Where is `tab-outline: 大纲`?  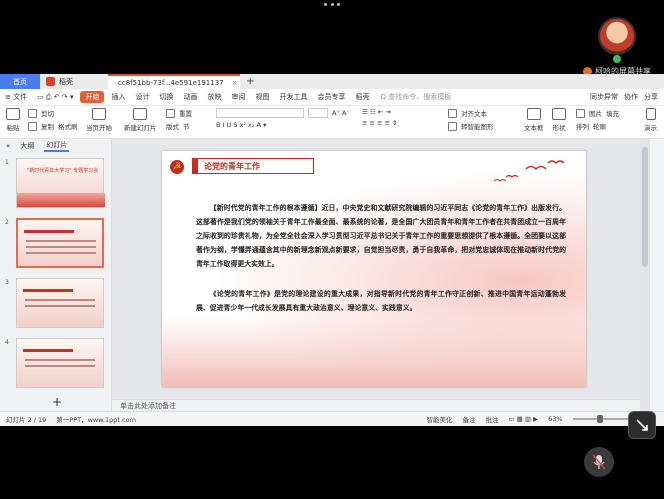
tab-outline: 大纲 is located at coordinates (27, 146).